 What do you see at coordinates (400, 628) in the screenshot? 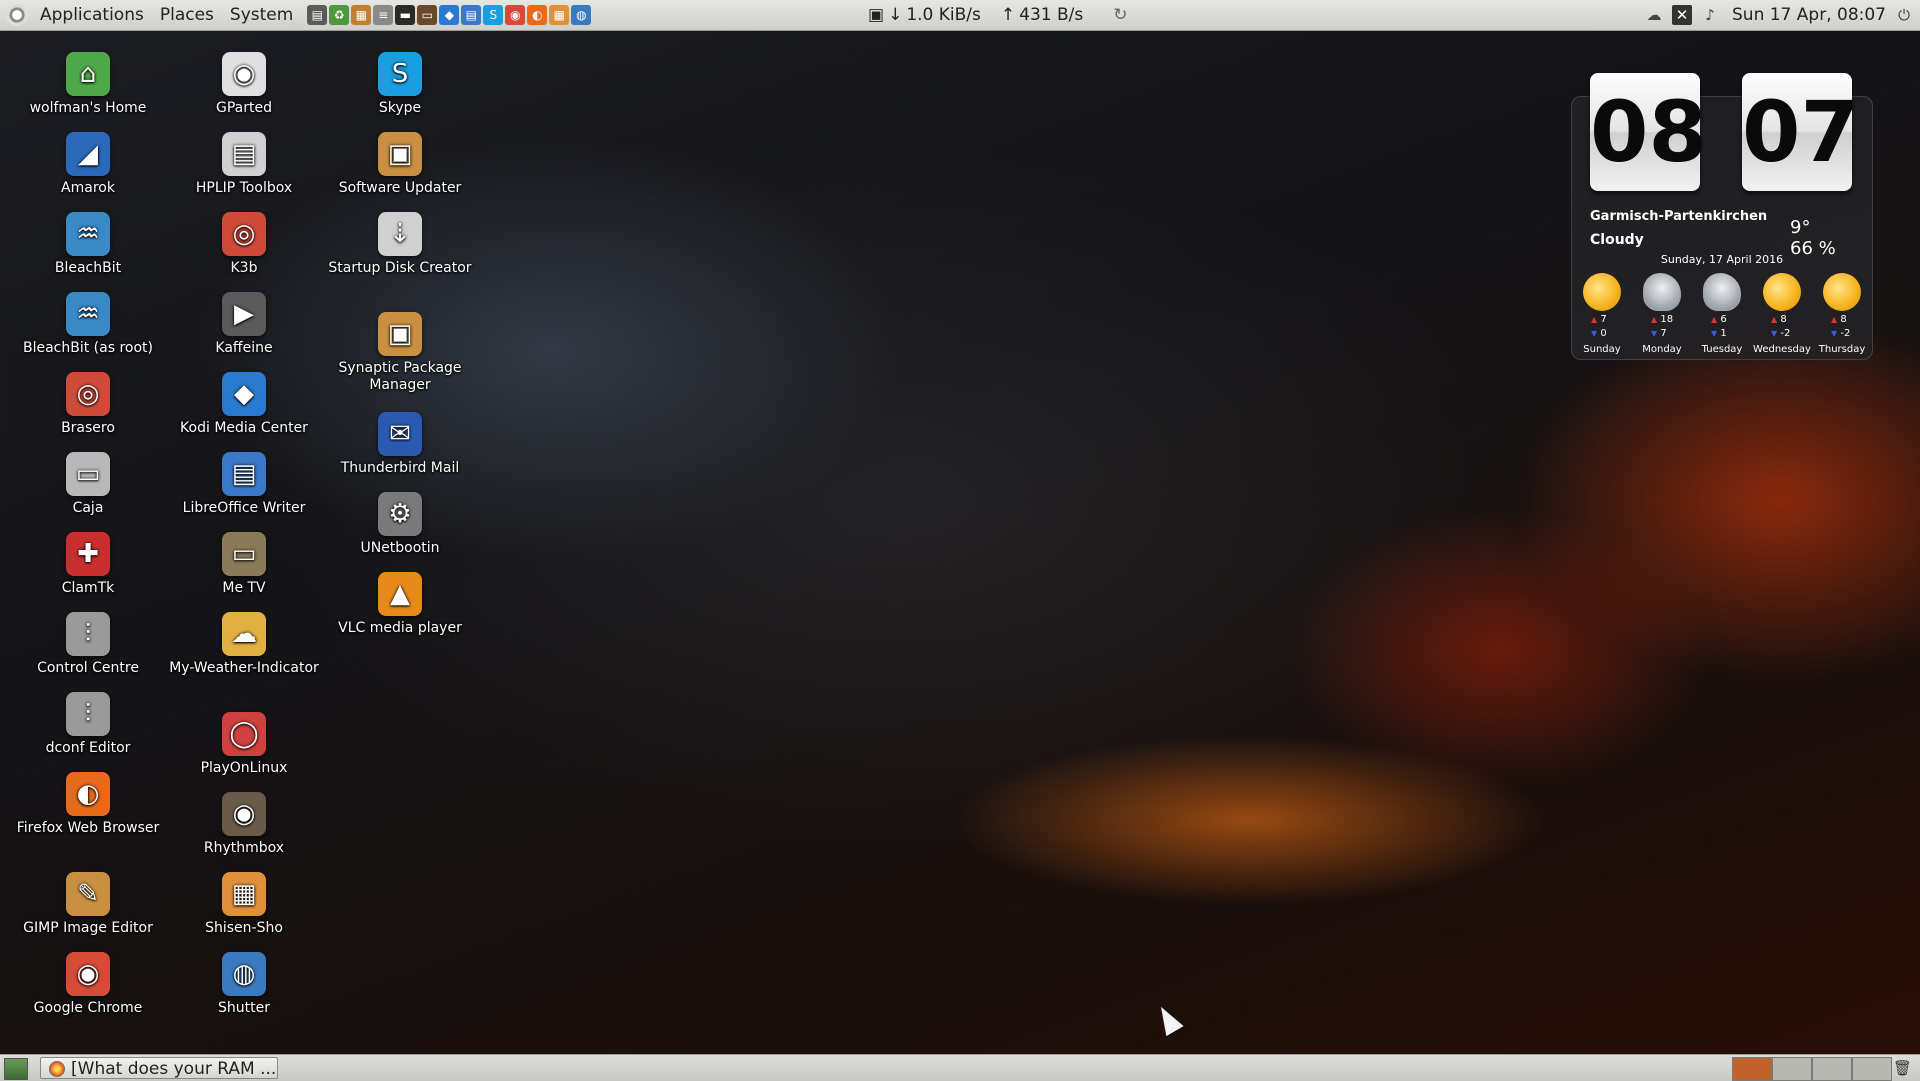
I see `desktop-icon-label: VLC media player` at bounding box center [400, 628].